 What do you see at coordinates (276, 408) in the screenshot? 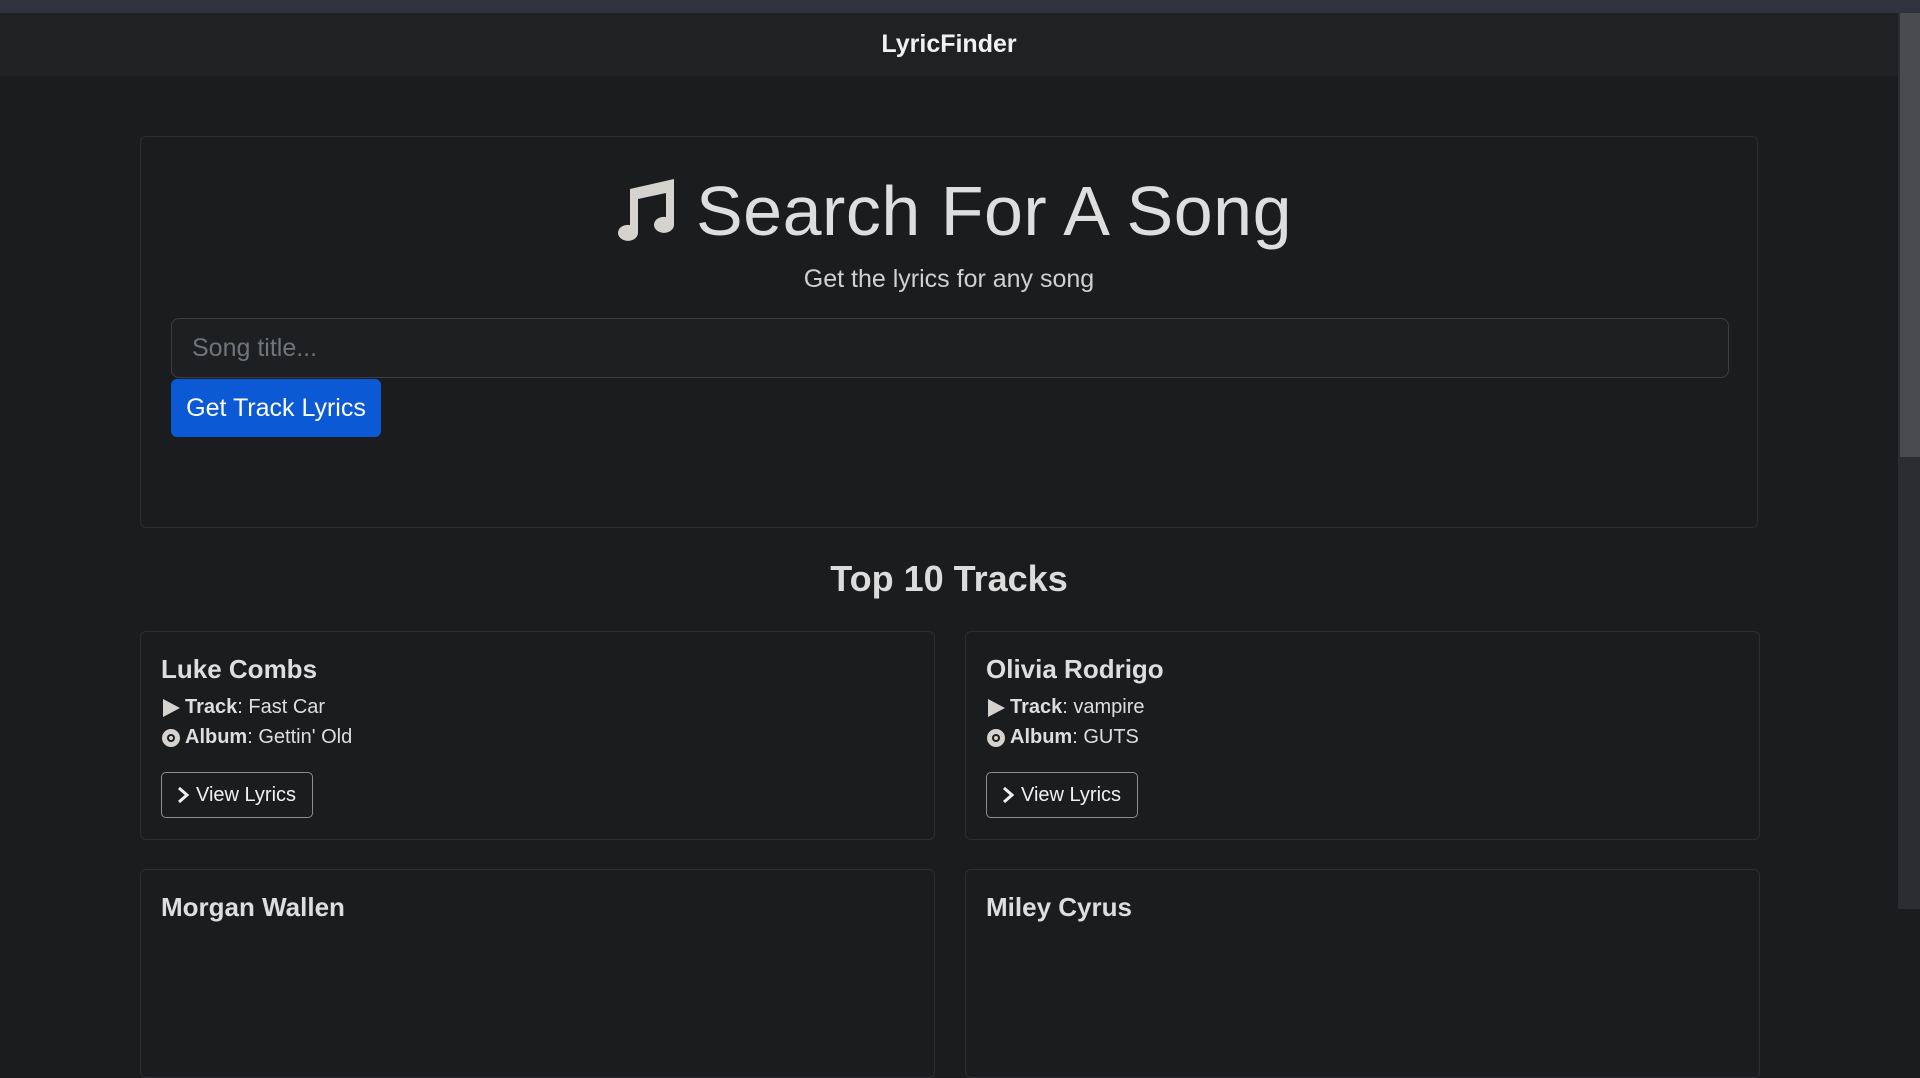
I see `get-track-lyrics-button: Get Track Lyrics` at bounding box center [276, 408].